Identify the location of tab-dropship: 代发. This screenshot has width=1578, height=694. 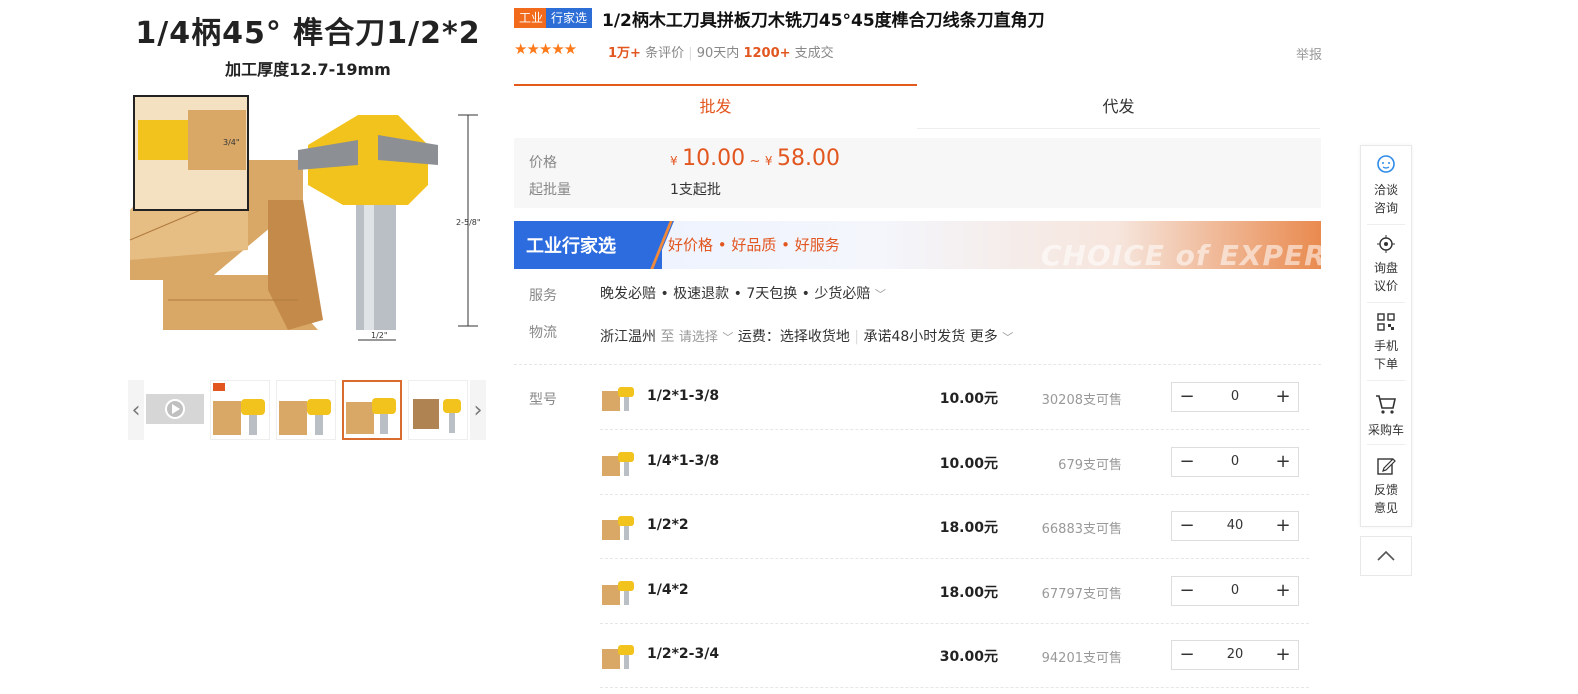
(1118, 106).